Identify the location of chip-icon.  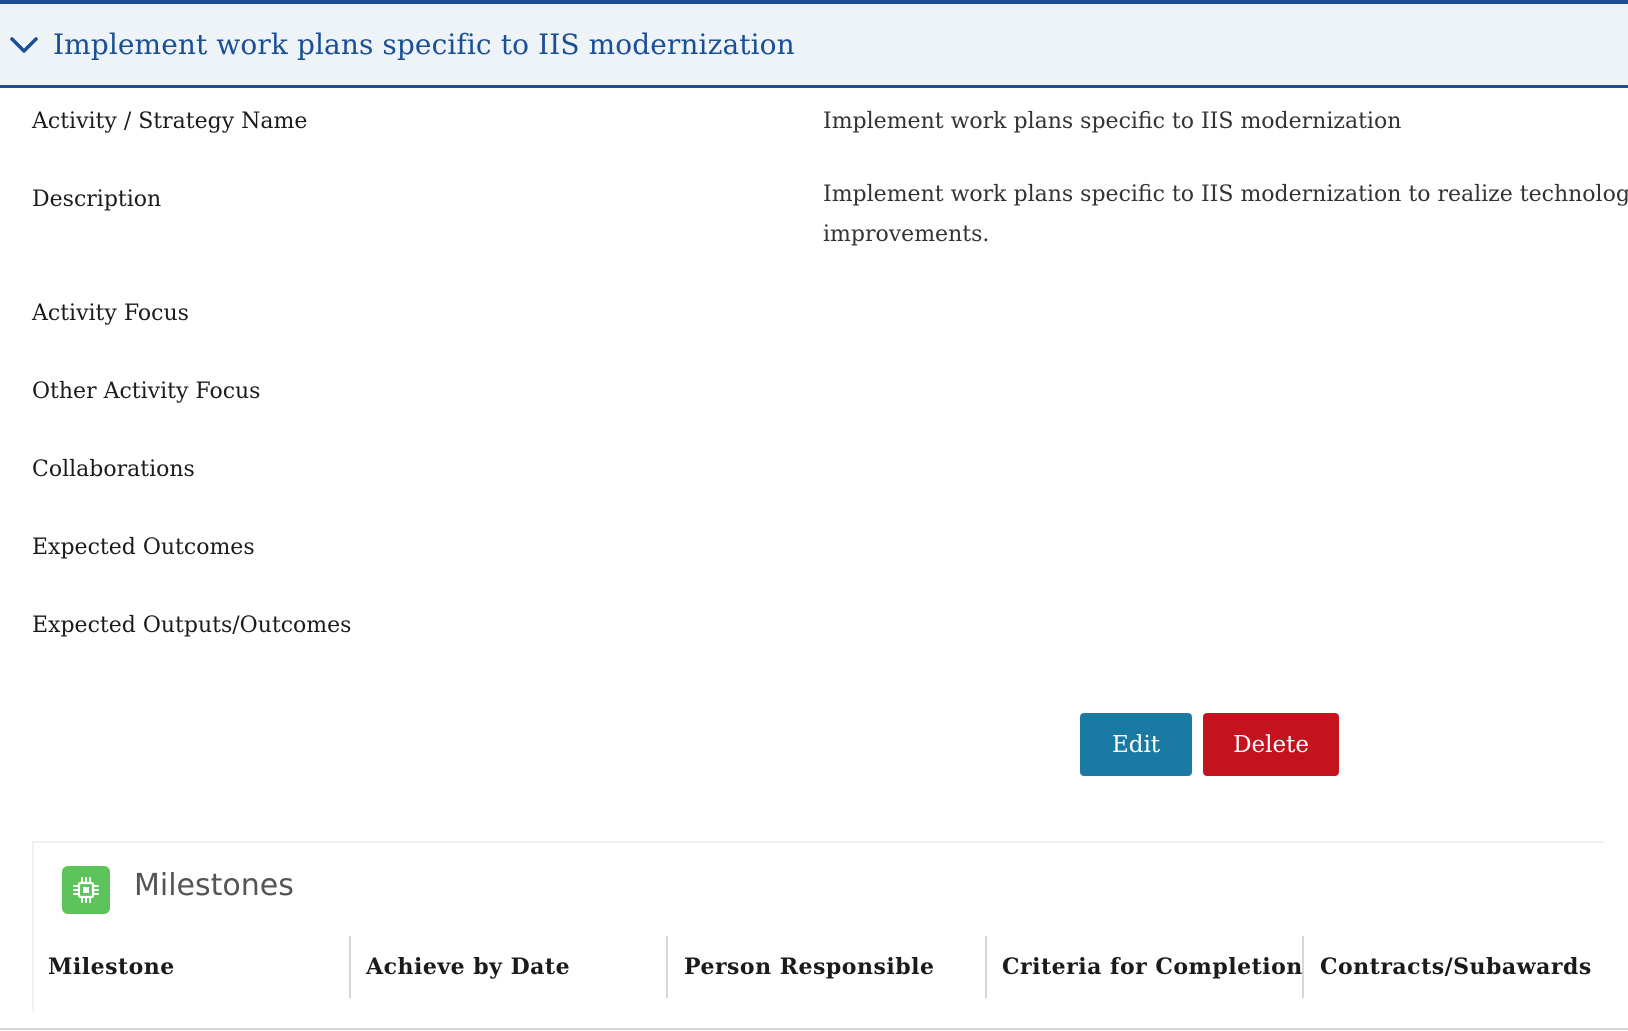
(86, 890).